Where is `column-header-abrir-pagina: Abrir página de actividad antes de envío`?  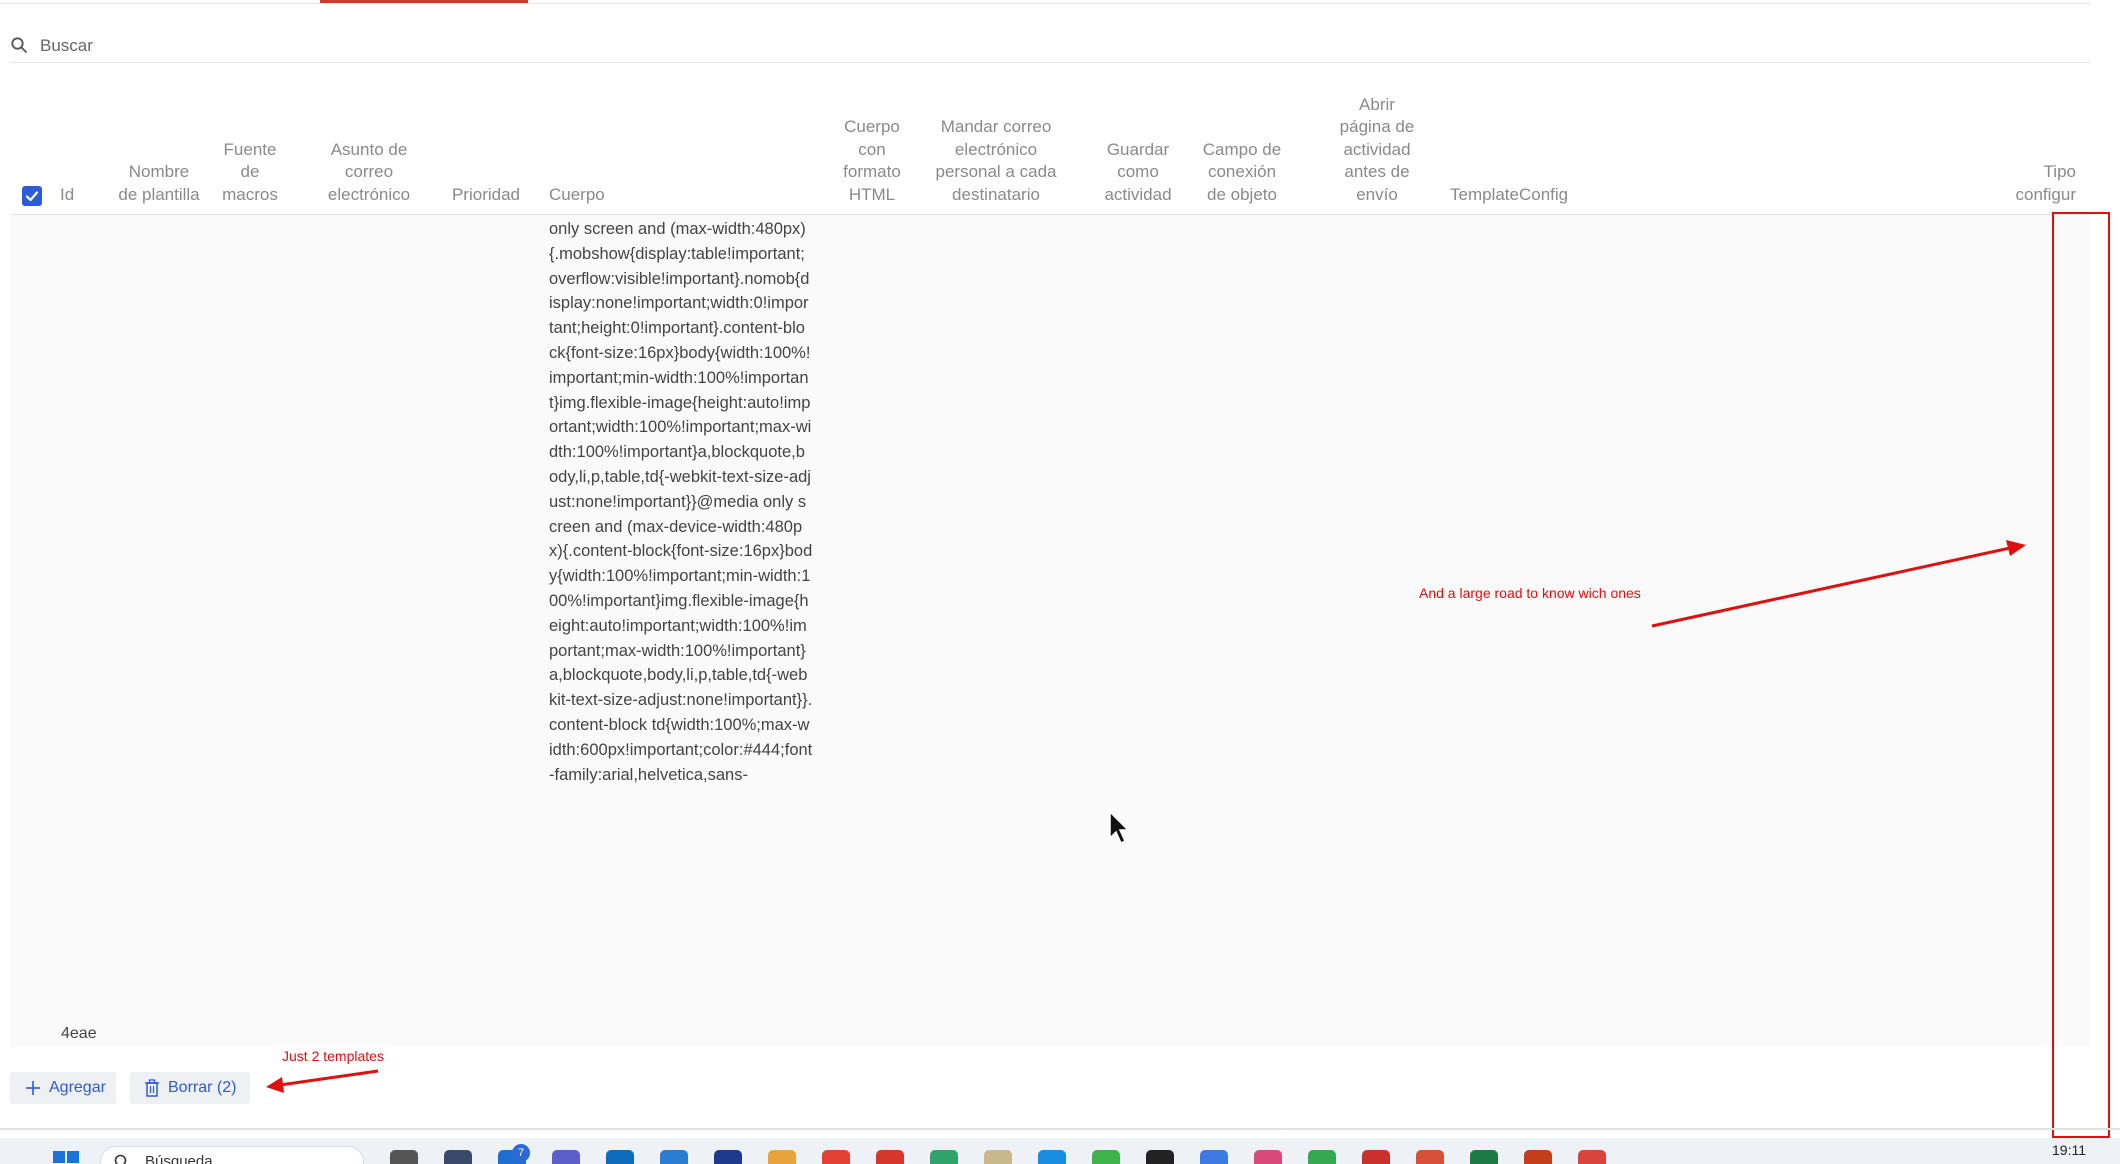
column-header-abrir-pagina: Abrir página de actividad antes de envío is located at coordinates (1377, 150).